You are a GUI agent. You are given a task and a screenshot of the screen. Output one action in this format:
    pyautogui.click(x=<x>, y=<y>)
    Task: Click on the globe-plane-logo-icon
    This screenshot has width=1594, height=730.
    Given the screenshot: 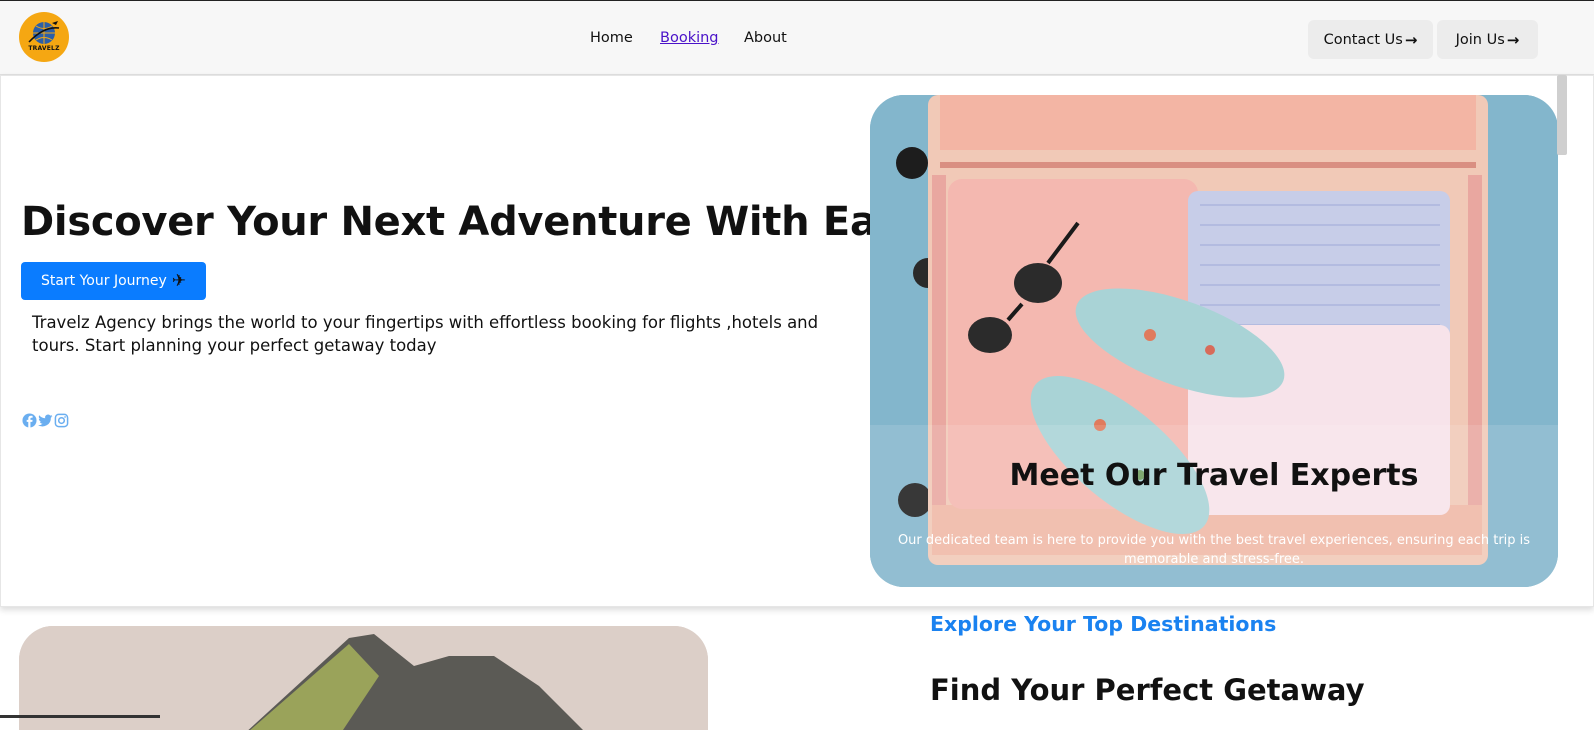 What is the action you would take?
    pyautogui.click(x=44, y=32)
    